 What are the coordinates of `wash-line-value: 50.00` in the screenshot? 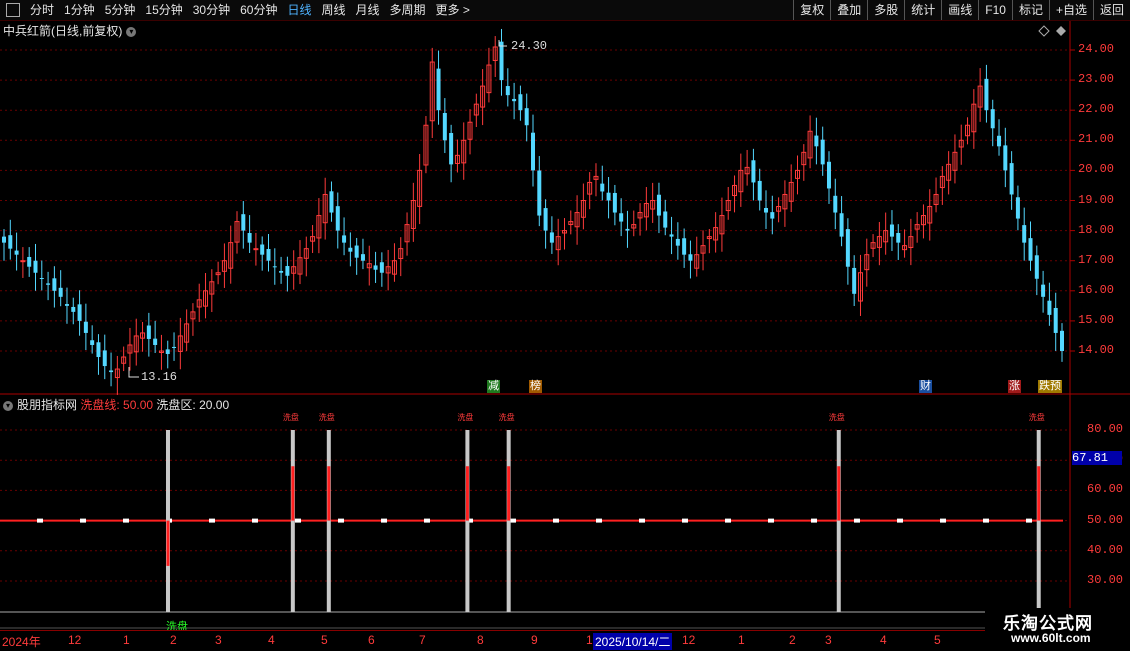 It's located at (138, 405).